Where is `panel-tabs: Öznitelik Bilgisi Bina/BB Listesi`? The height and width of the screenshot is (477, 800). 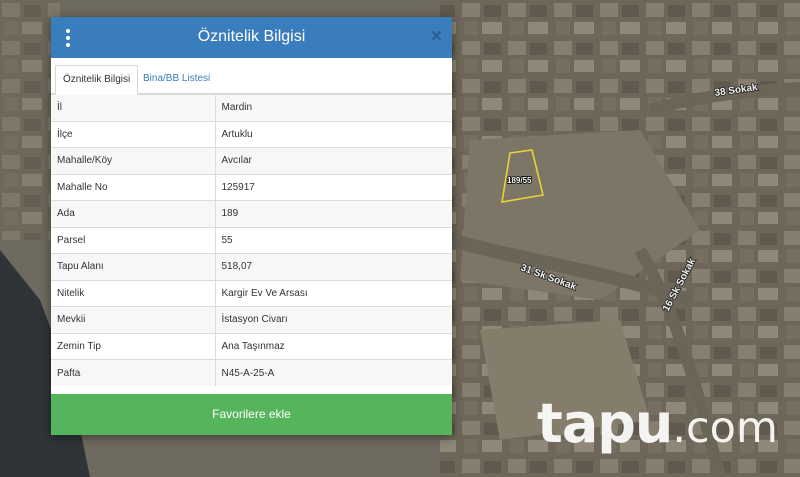
panel-tabs: Öznitelik Bilgisi Bina/BB Listesi is located at coordinates (251, 76).